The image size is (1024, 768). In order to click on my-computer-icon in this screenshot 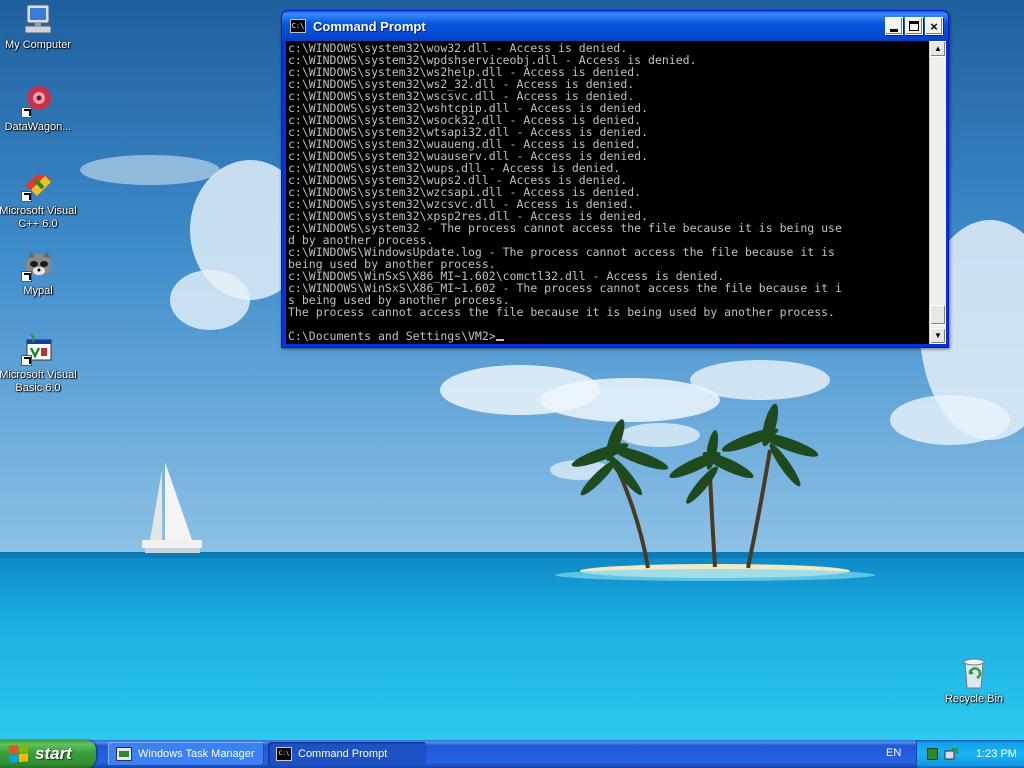, I will do `click(38, 19)`.